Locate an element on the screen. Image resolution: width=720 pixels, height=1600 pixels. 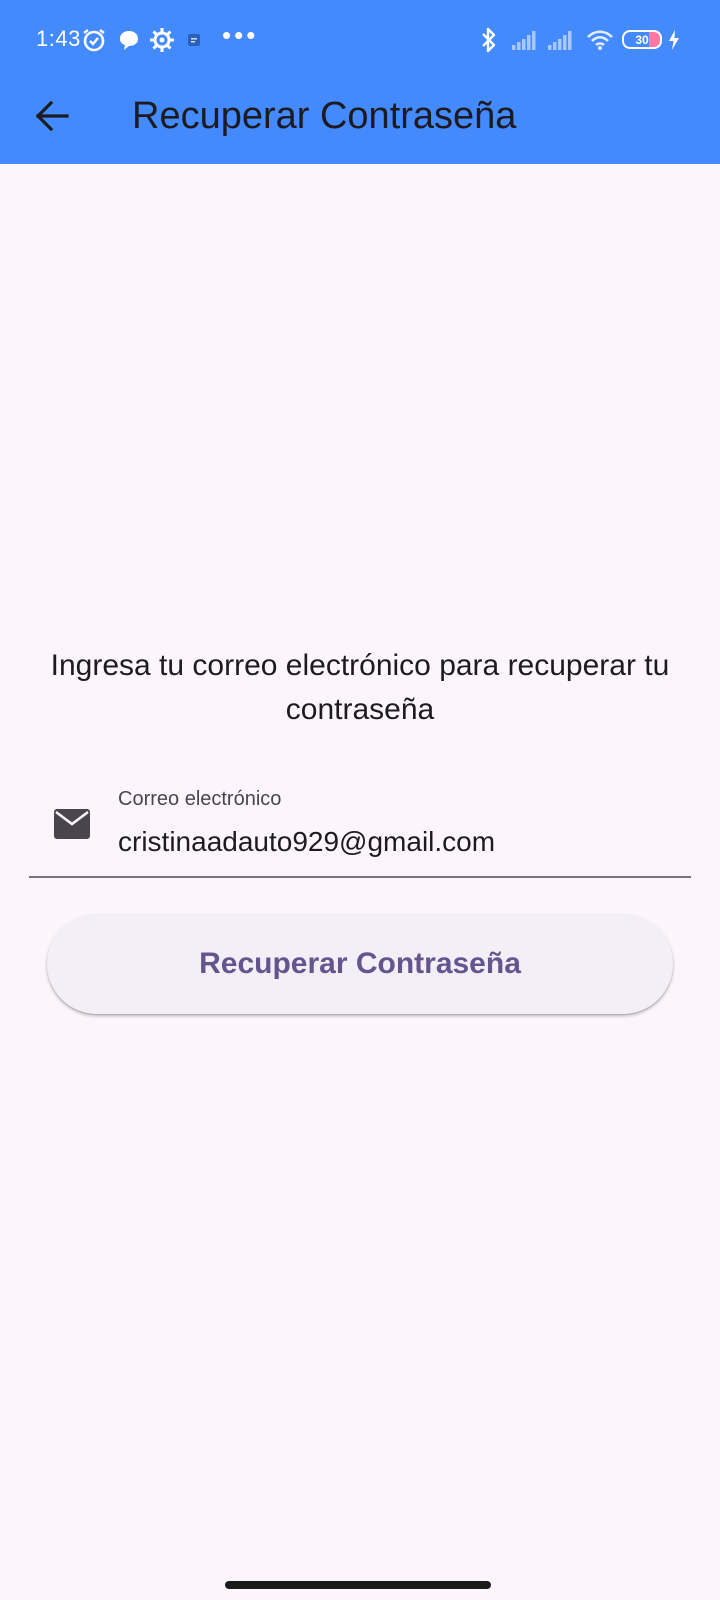
charging-icon is located at coordinates (674, 40).